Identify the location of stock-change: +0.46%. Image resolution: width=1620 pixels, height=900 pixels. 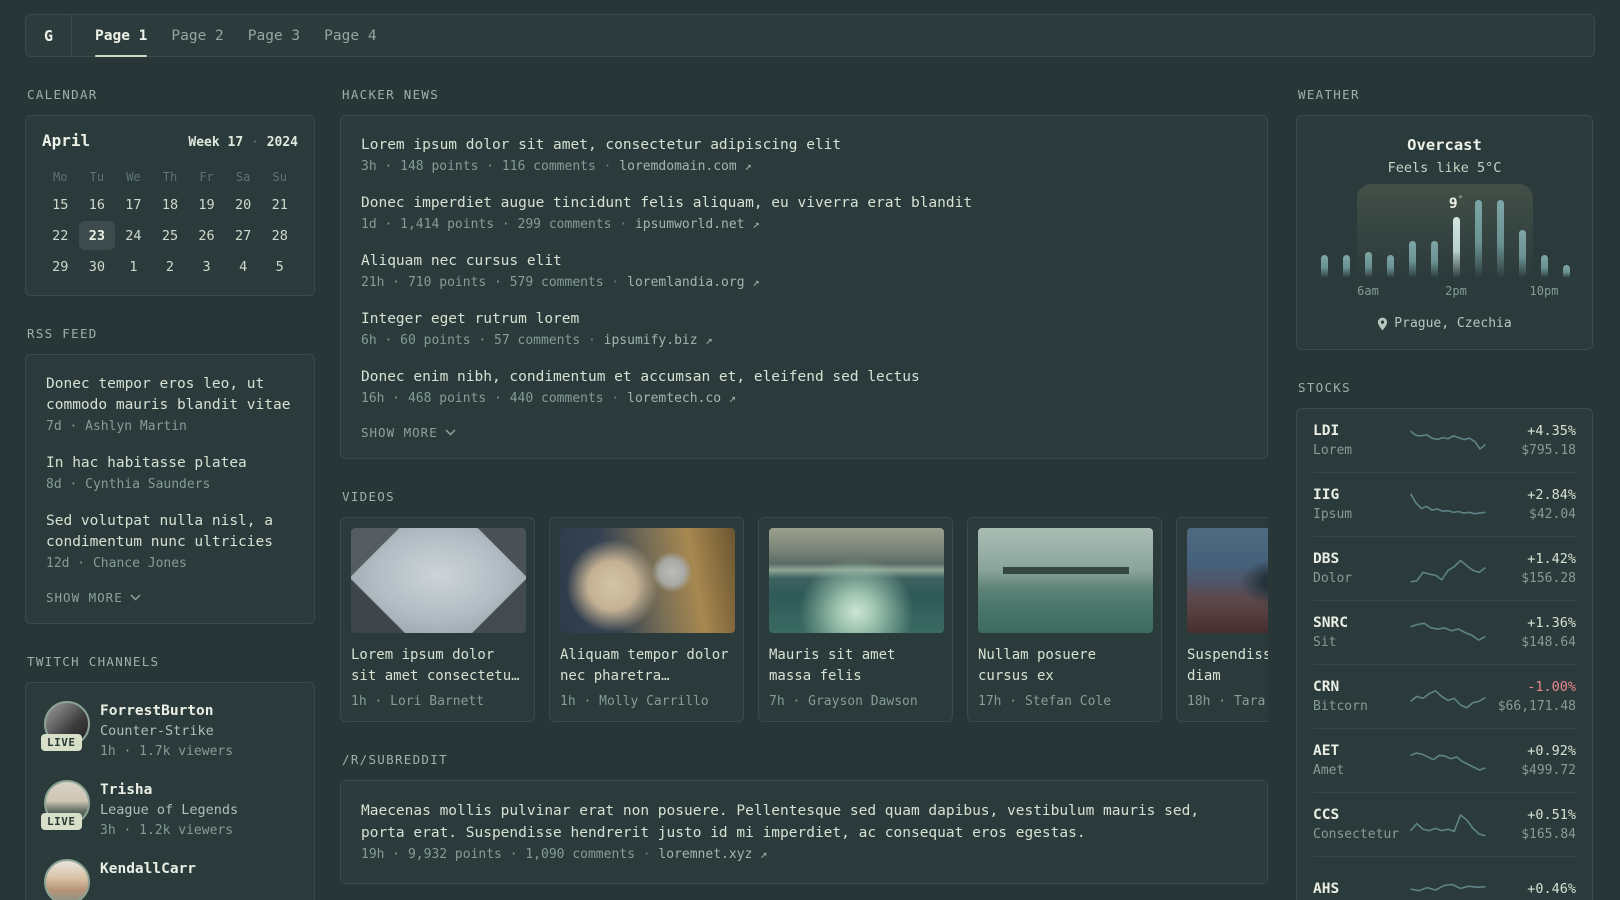
(1551, 889).